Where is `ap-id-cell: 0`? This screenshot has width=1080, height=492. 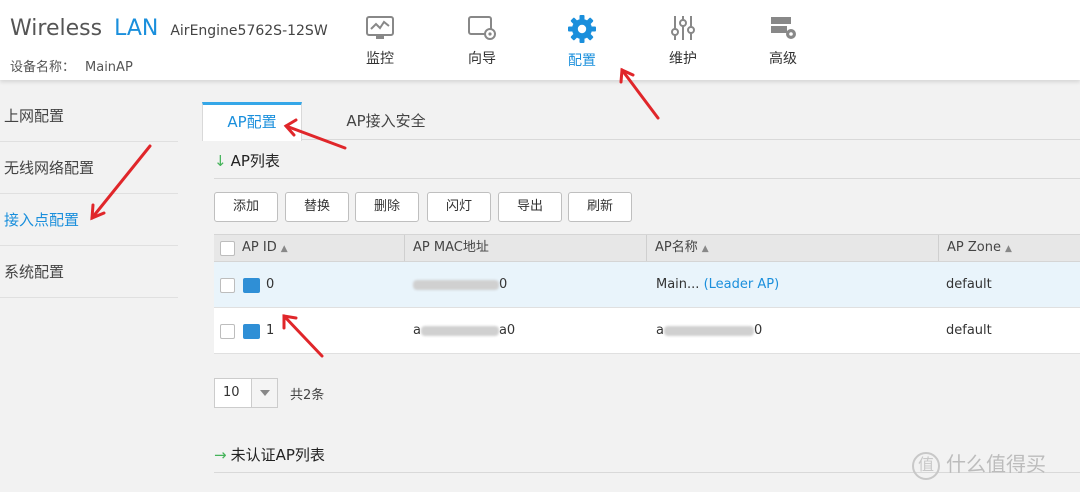
ap-id-cell: 0 is located at coordinates (270, 284).